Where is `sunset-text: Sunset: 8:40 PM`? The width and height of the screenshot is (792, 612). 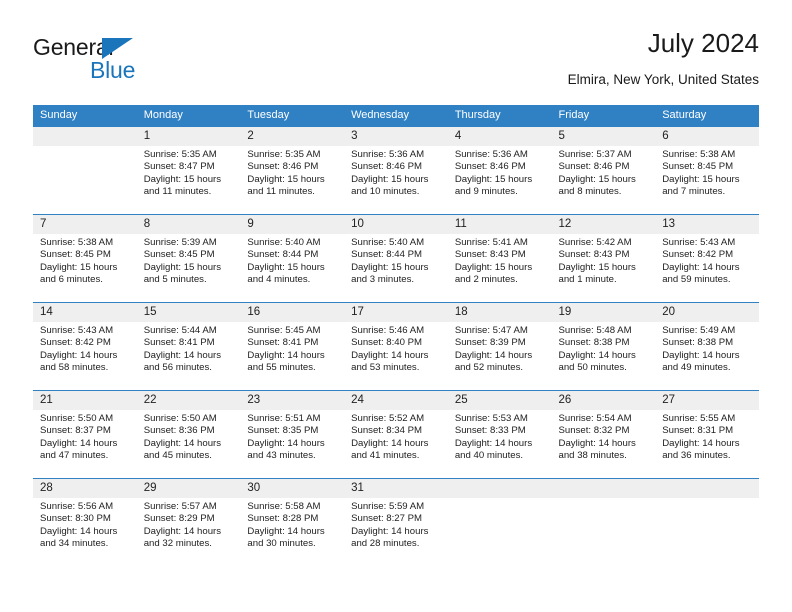
sunset-text: Sunset: 8:40 PM is located at coordinates (387, 343).